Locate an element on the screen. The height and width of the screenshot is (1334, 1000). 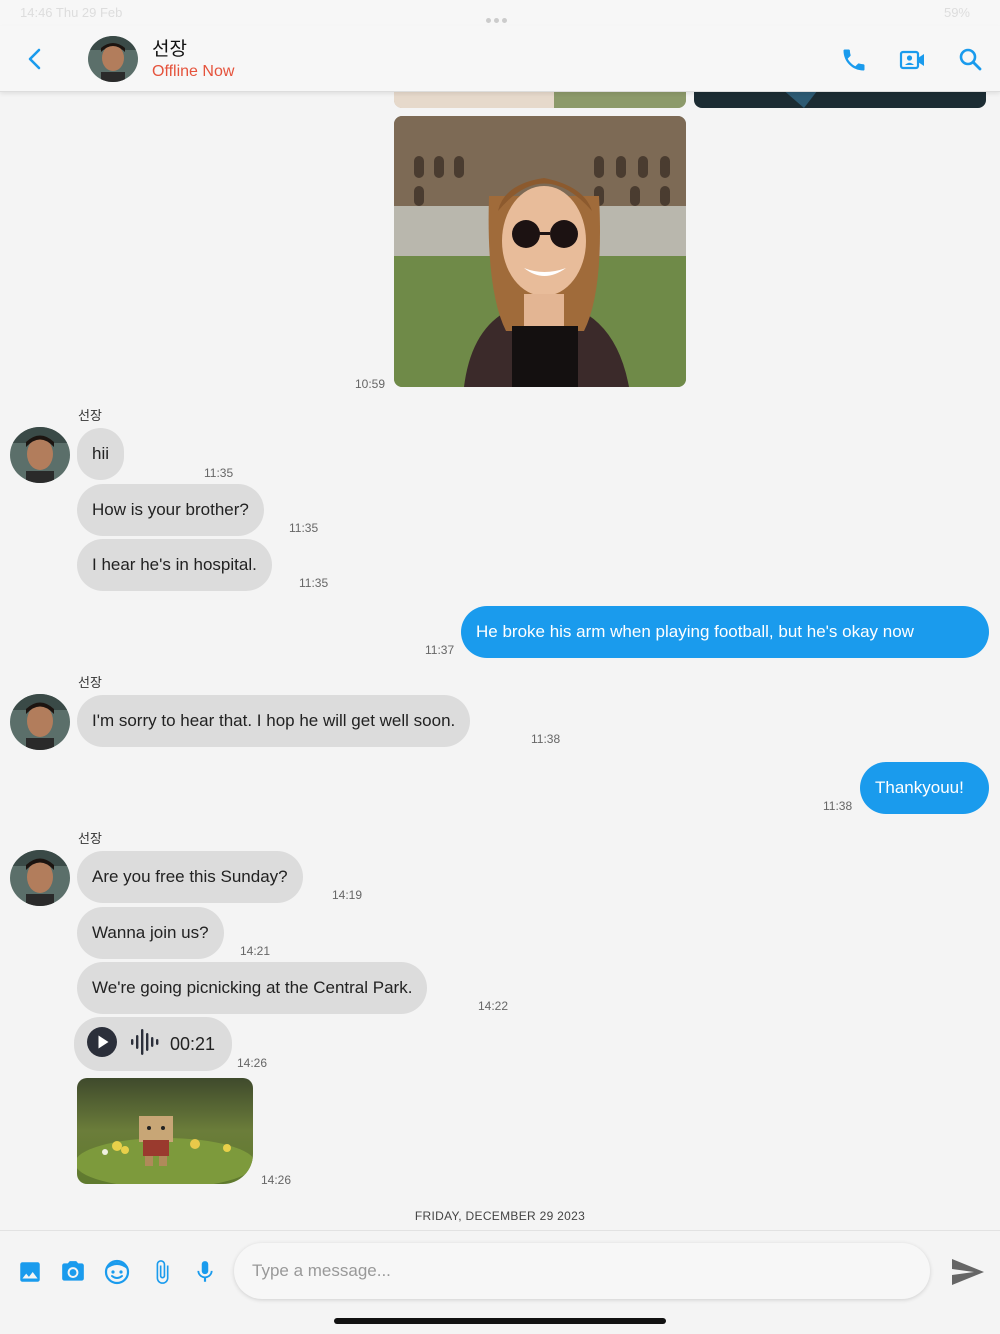
message-time: 14:22 is located at coordinates (493, 1006).